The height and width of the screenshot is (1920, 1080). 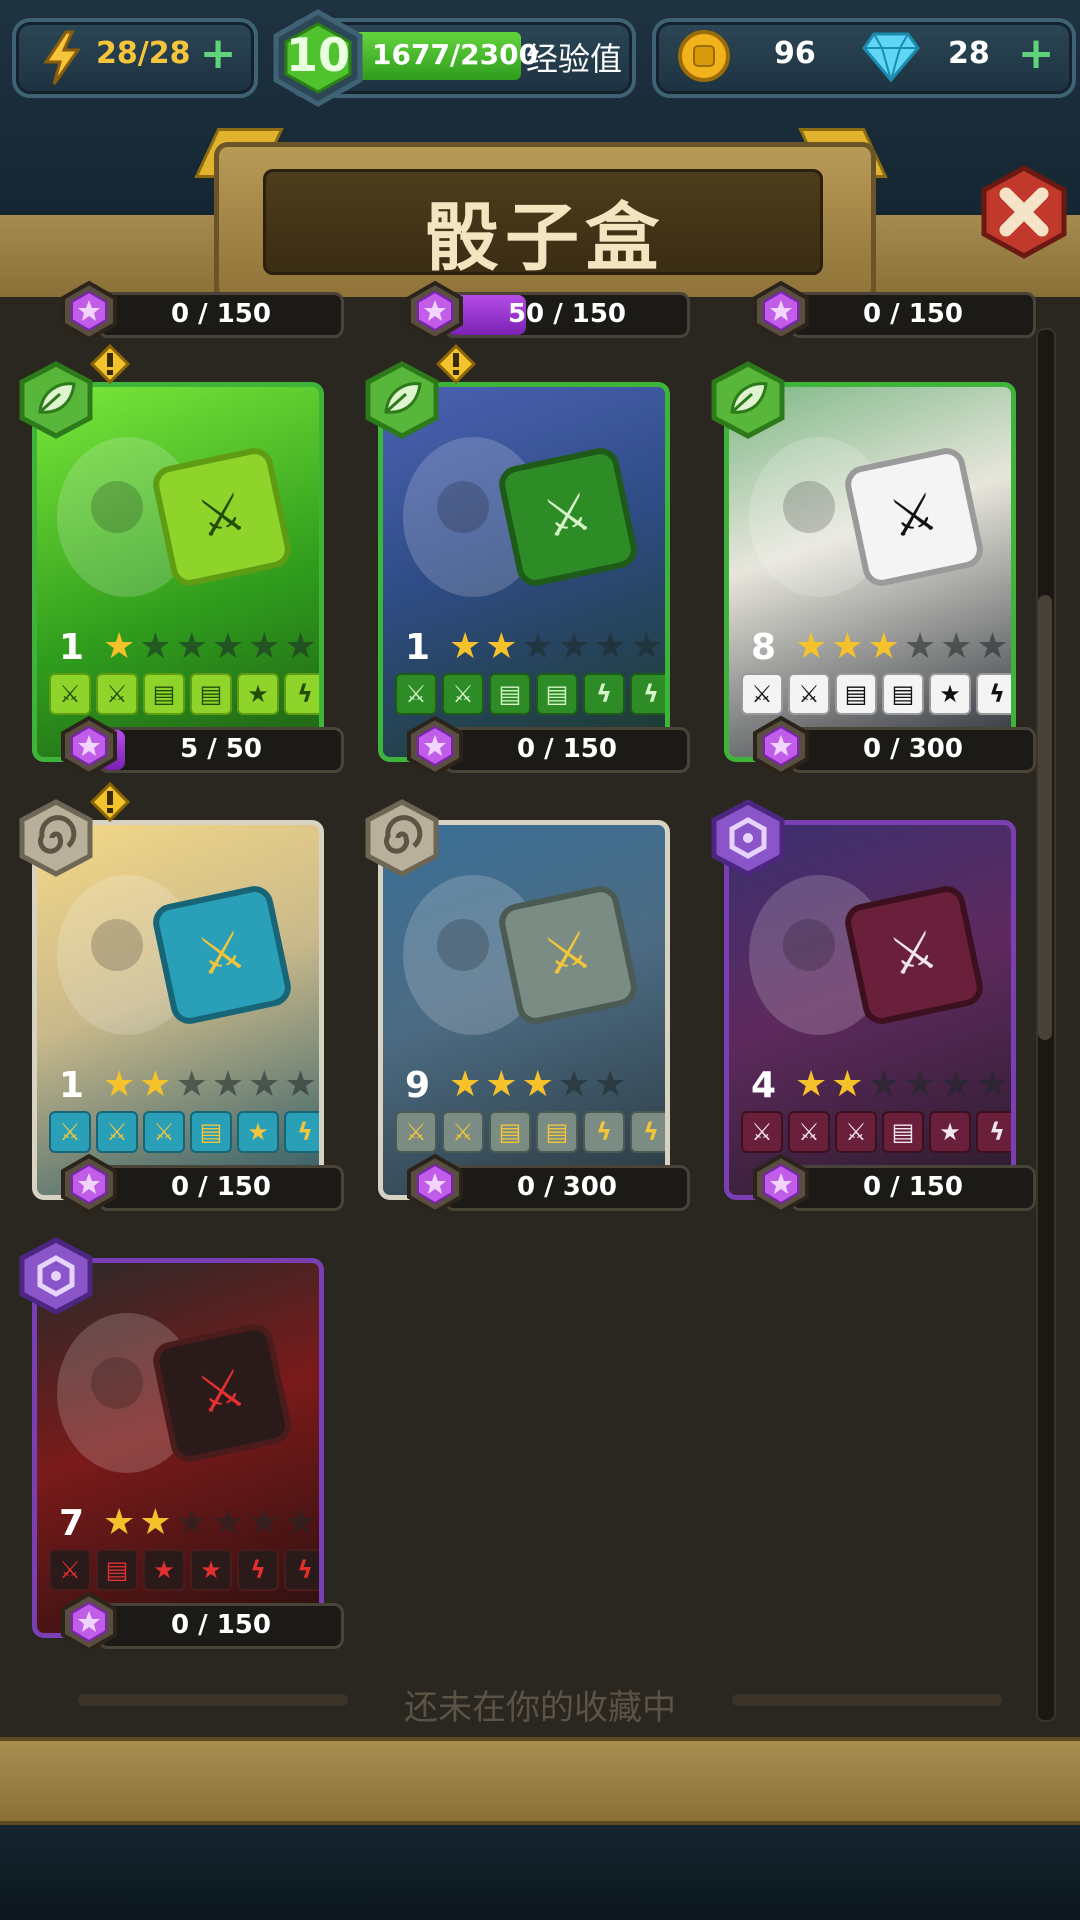 What do you see at coordinates (1024, 212) in the screenshot?
I see `close-button` at bounding box center [1024, 212].